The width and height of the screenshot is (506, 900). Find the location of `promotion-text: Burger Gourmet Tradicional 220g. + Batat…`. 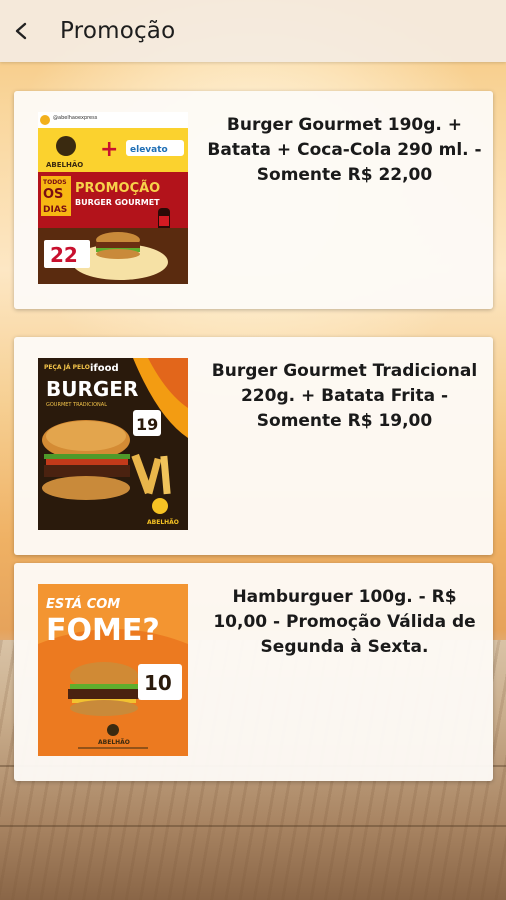

promotion-text: Burger Gourmet Tradicional 220g. + Batat… is located at coordinates (344, 396).